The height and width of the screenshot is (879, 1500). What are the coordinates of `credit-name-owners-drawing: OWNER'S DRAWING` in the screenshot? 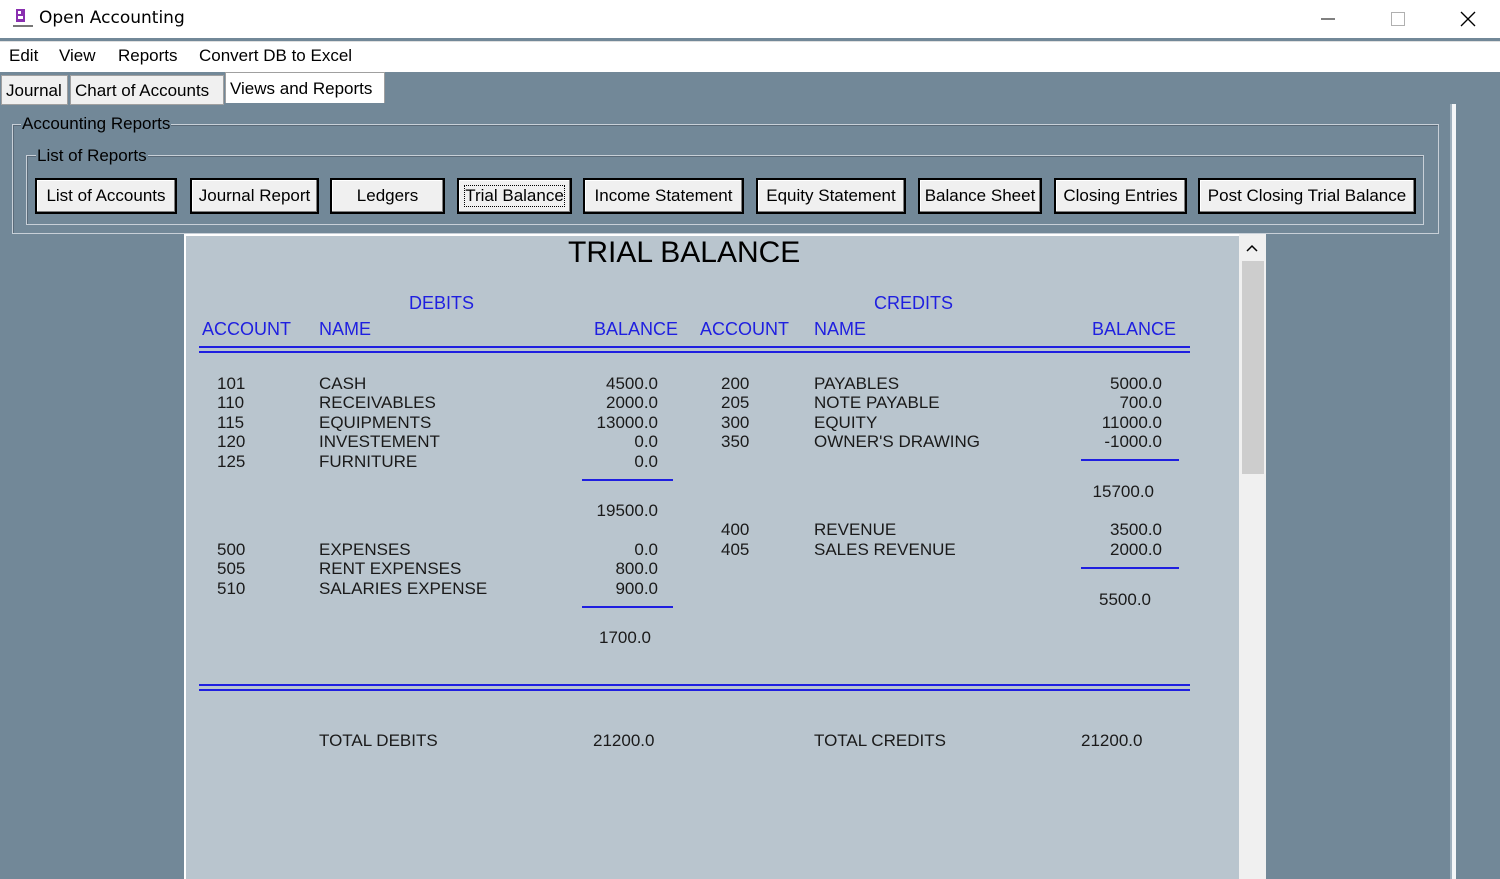 It's located at (897, 441).